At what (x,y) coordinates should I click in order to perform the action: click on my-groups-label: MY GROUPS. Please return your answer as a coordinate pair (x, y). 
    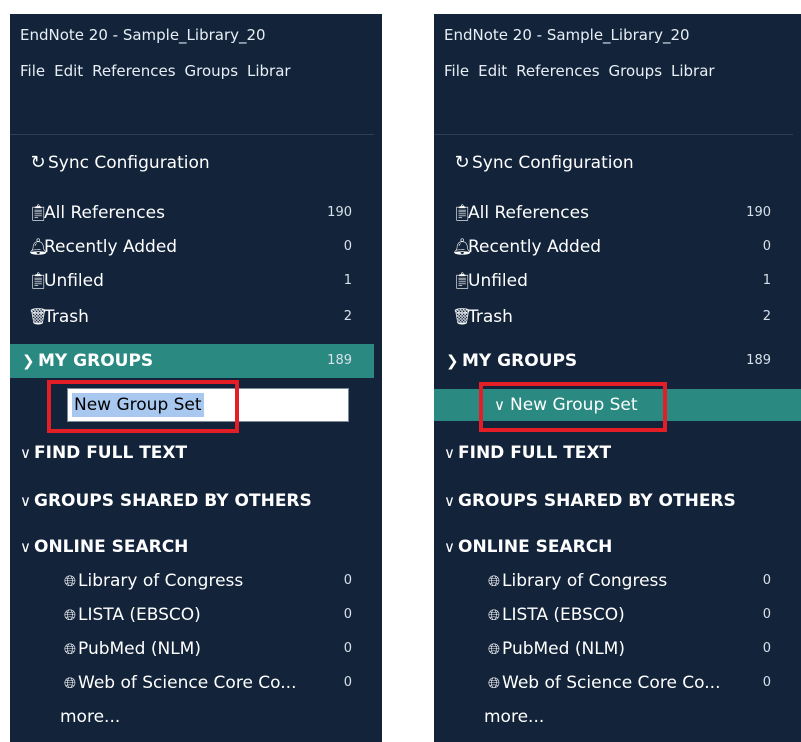
    Looking at the image, I should click on (520, 361).